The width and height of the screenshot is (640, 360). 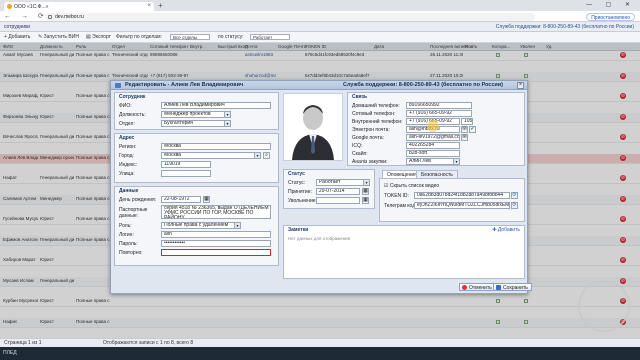 I want to click on role-label: Роль:, so click(x=125, y=226).